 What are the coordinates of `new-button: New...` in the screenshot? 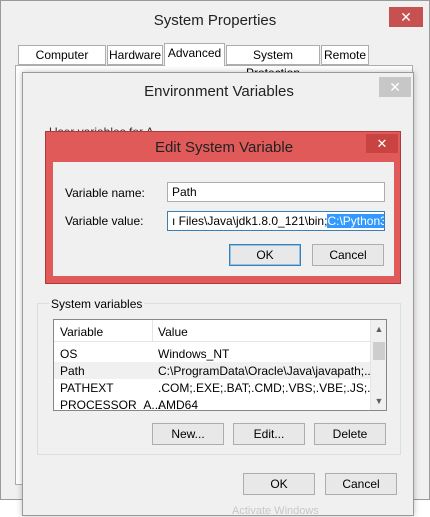 It's located at (188, 434).